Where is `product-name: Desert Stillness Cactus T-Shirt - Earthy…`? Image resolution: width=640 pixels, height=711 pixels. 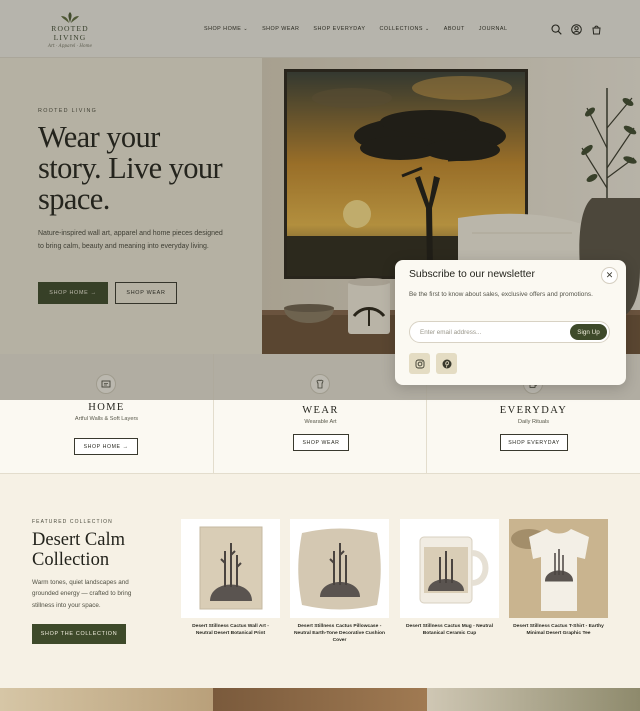
product-name: Desert Stillness Cactus T-Shirt - Earthy… is located at coordinates (558, 630).